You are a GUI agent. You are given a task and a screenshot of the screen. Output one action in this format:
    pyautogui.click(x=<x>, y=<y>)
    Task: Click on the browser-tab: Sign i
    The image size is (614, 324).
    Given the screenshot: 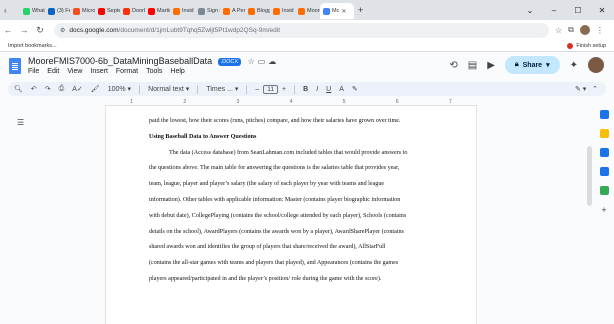 What is the action you would take?
    pyautogui.click(x=207, y=11)
    